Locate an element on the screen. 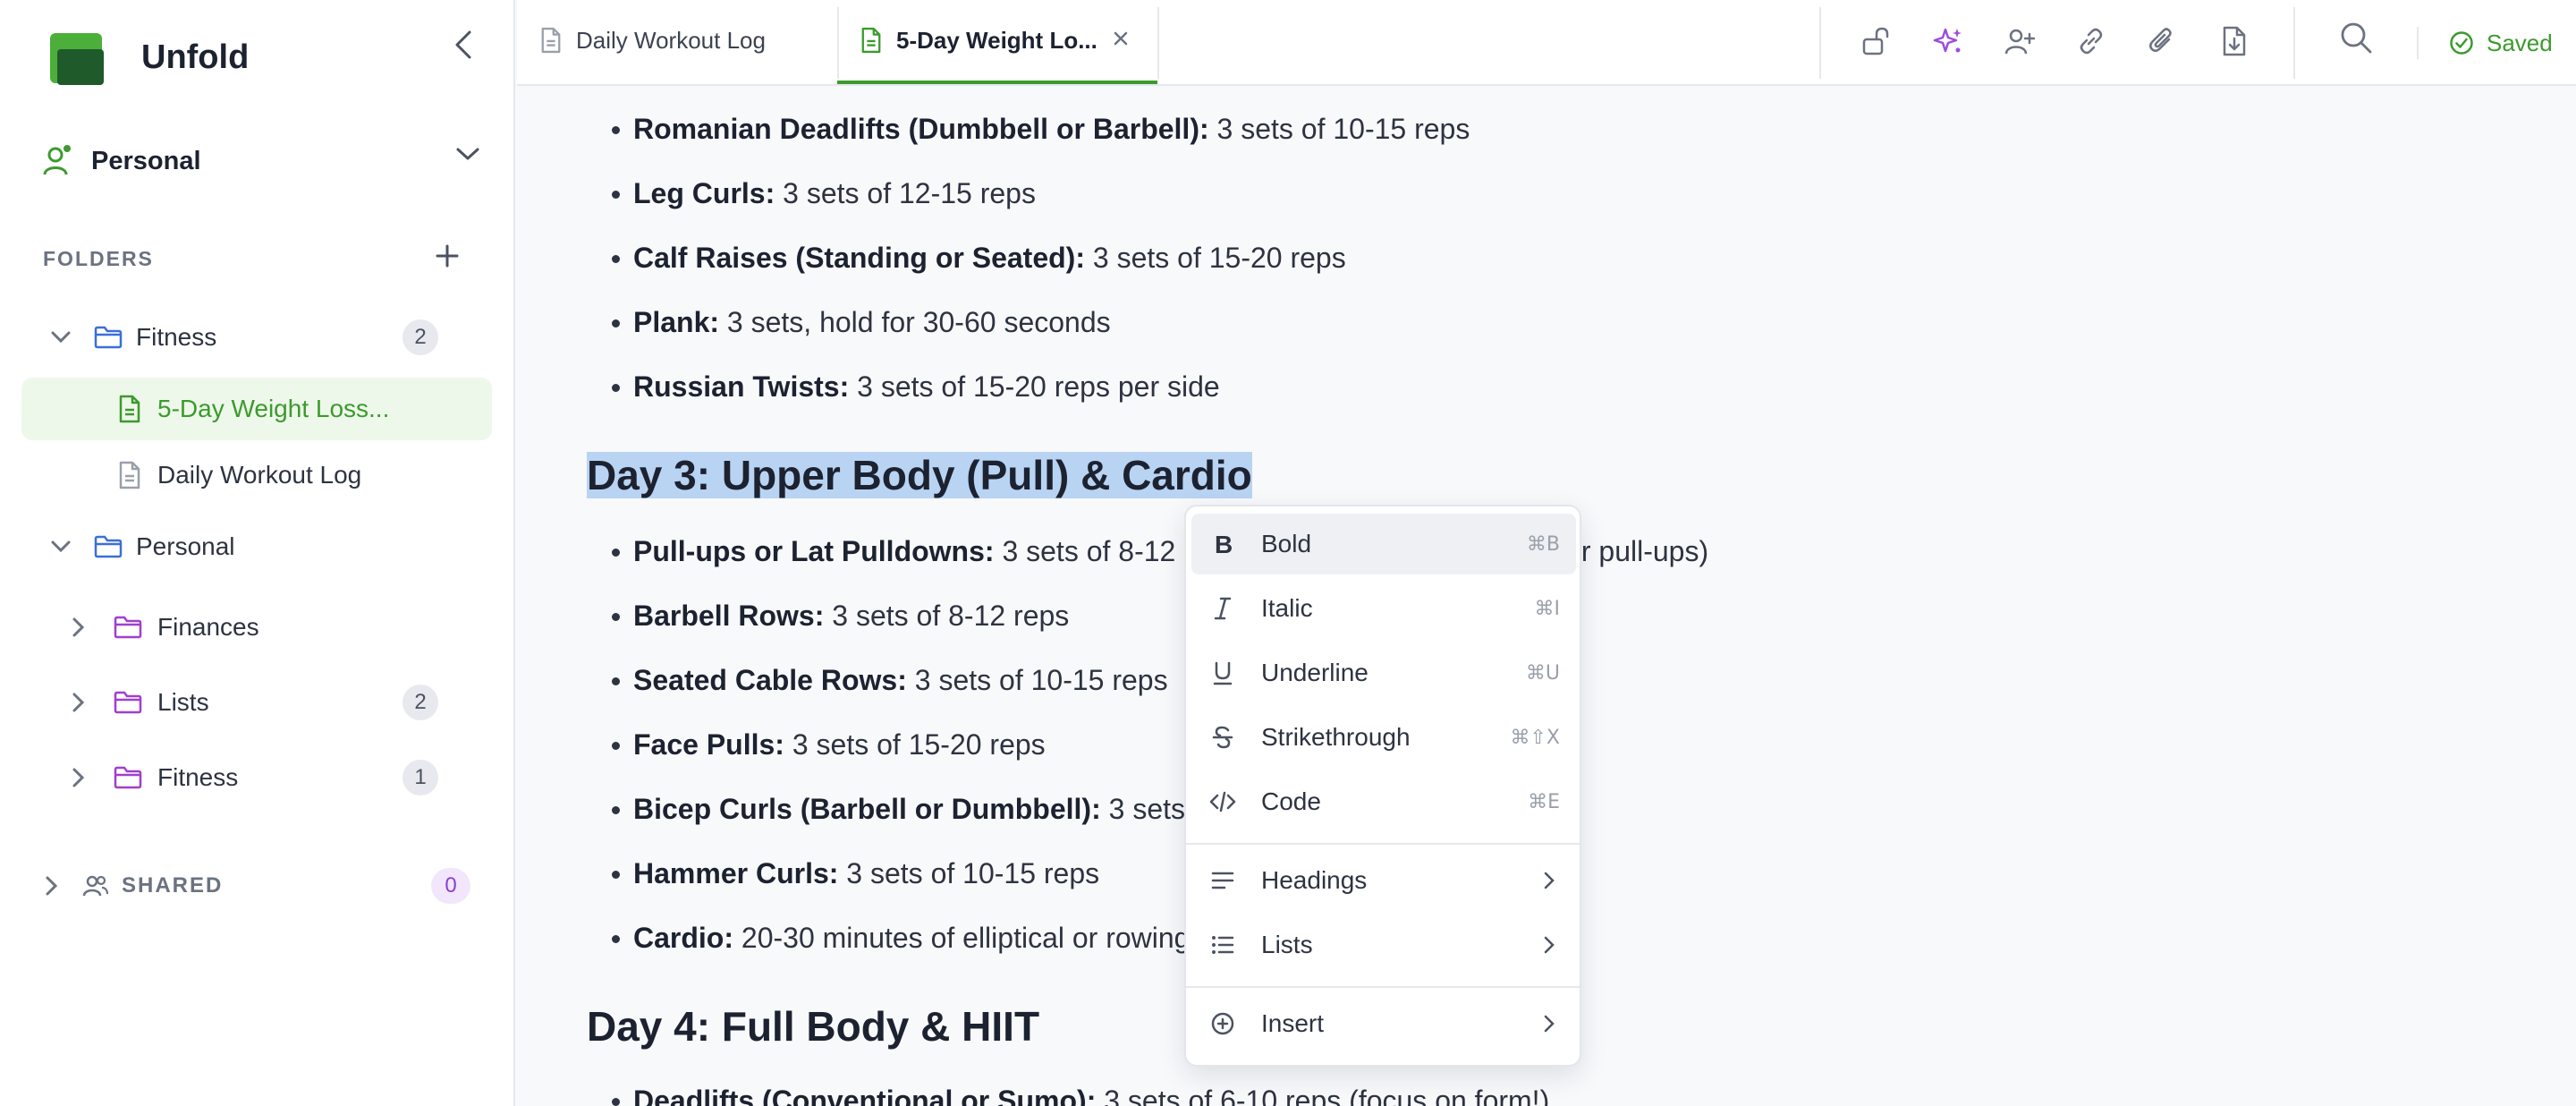 The width and height of the screenshot is (2576, 1106). exercise-name: Calf Raises (Standing or Seated): is located at coordinates (859, 258).